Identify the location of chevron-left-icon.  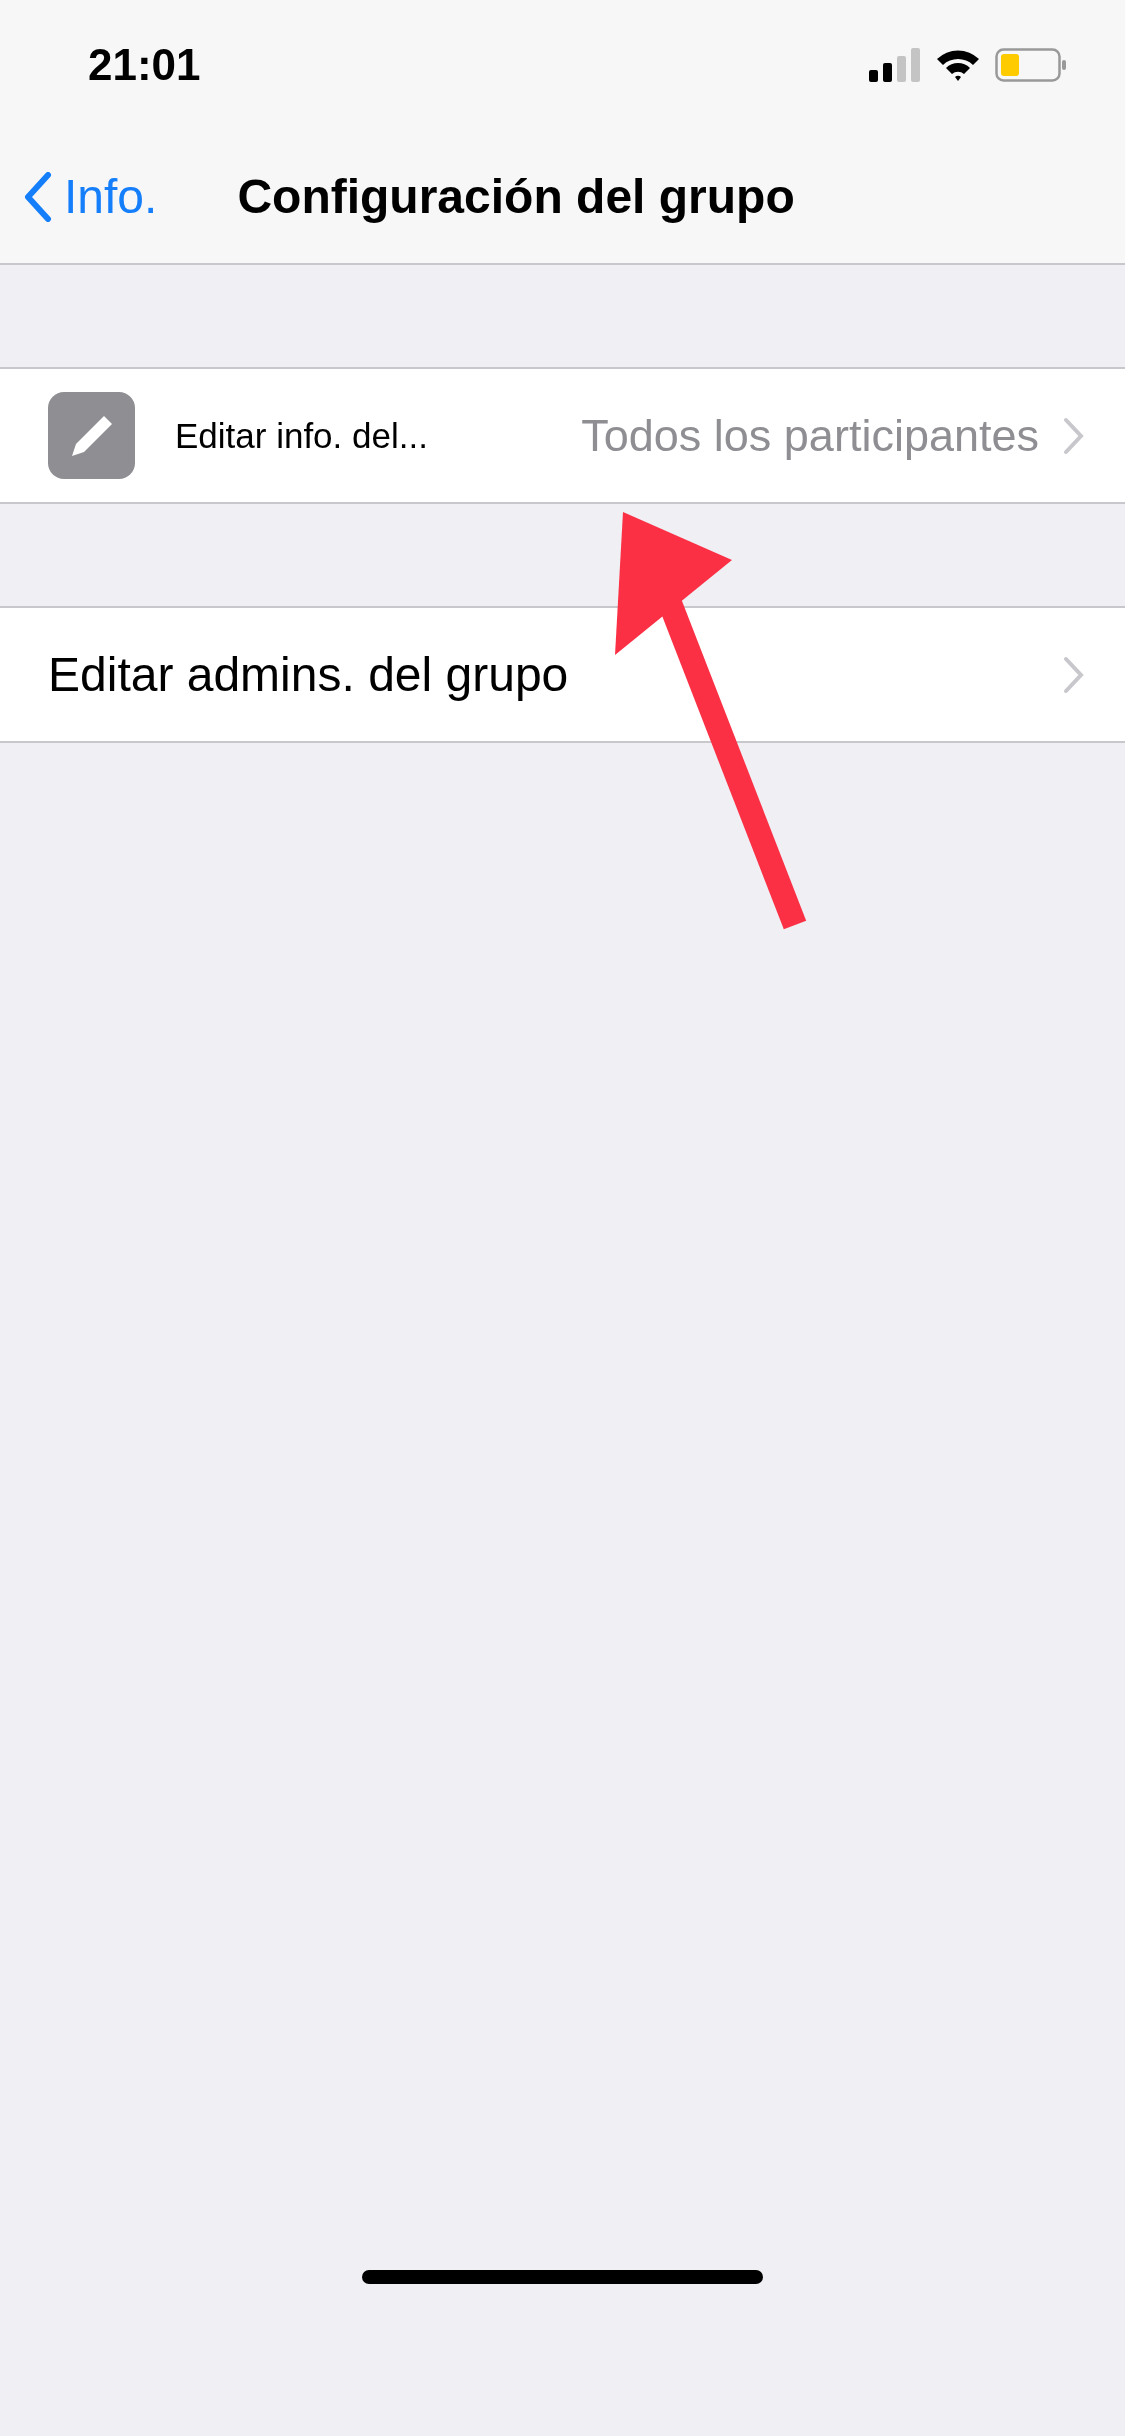
(38, 196).